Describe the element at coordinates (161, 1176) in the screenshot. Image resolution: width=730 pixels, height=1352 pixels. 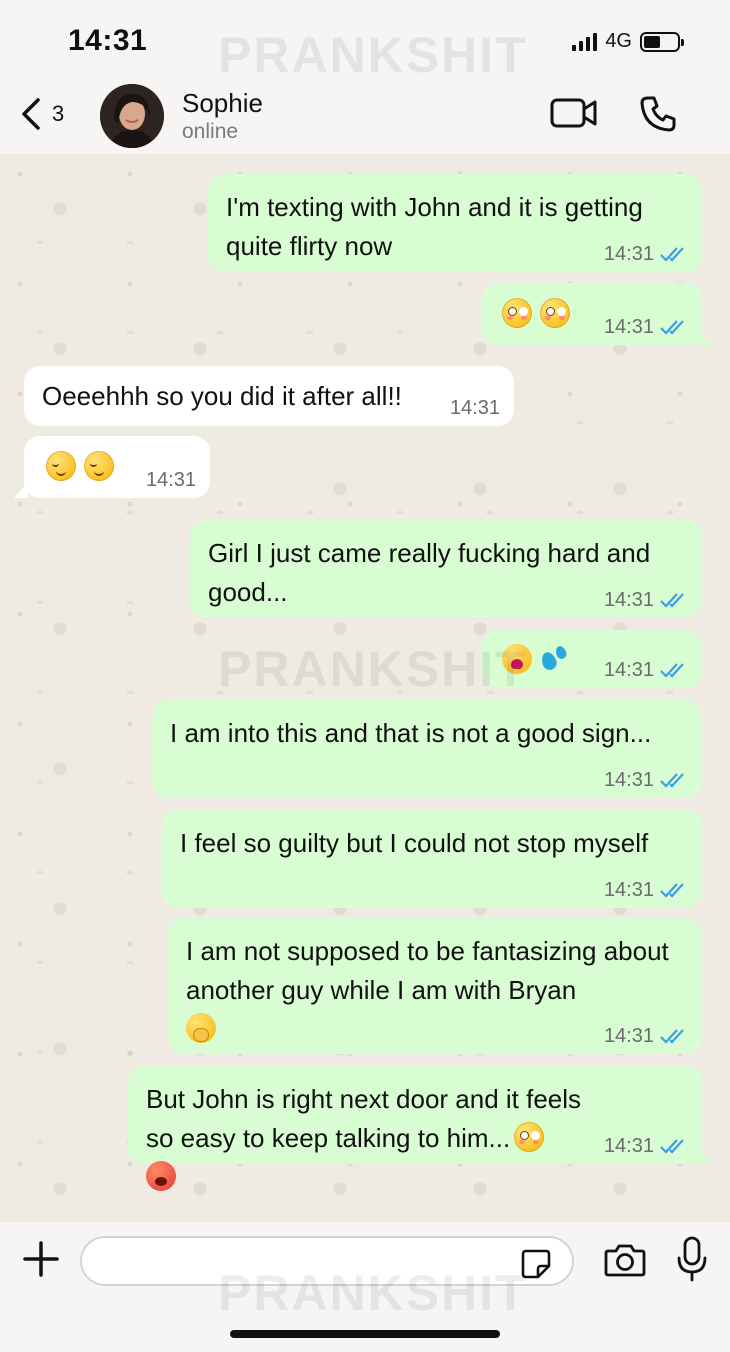
I see `hot-face-icon` at that location.